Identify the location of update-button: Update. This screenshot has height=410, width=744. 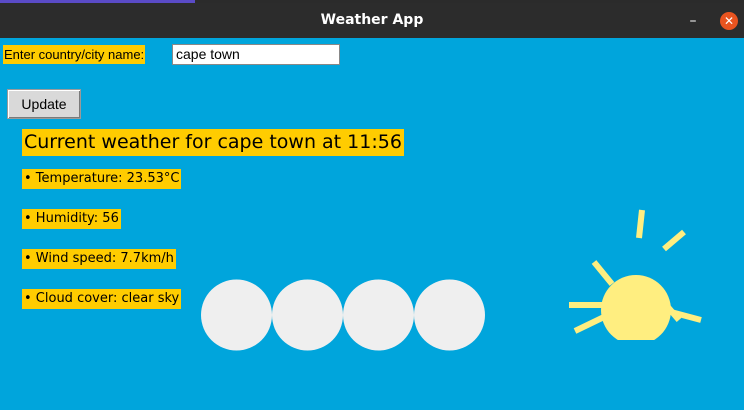
(44, 104).